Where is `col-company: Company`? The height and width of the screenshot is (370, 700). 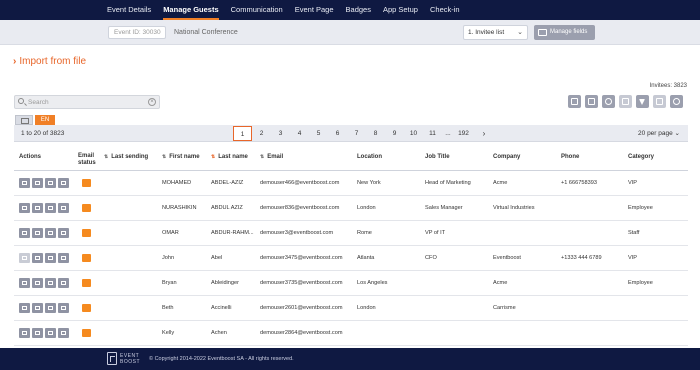
col-company: Company is located at coordinates (506, 157).